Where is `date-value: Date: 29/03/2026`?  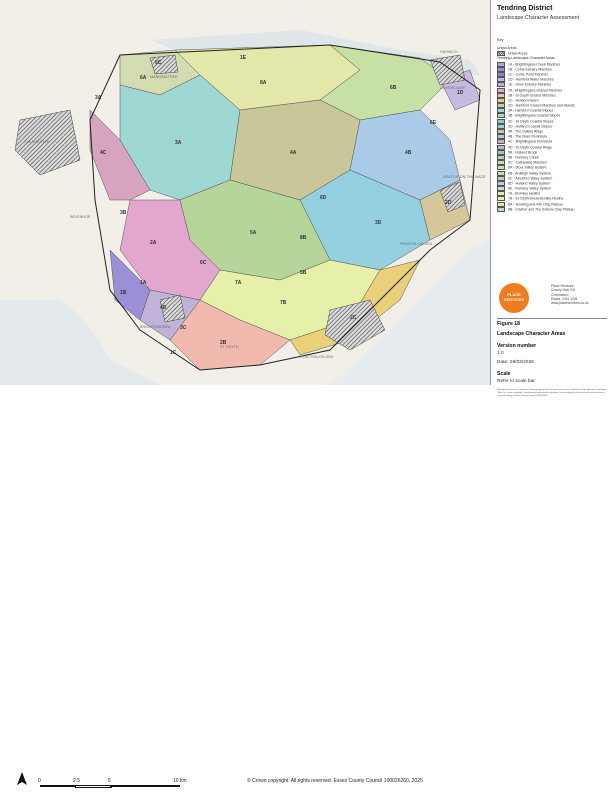 date-value: Date: 29/03/2026 is located at coordinates (515, 362).